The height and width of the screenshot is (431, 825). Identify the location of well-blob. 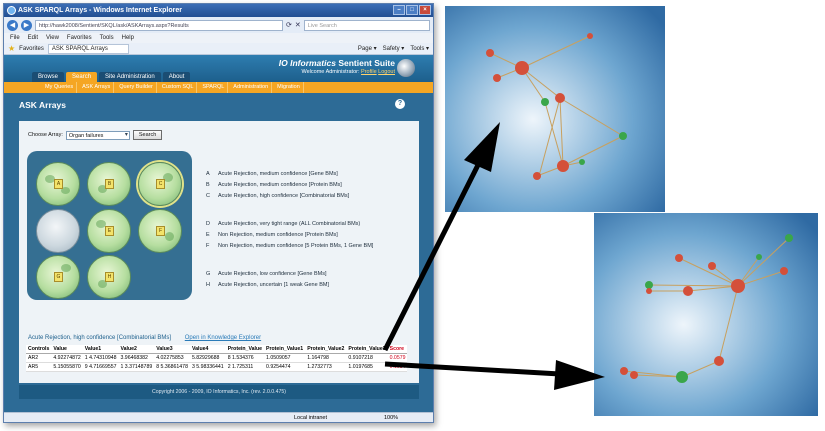
(169, 236).